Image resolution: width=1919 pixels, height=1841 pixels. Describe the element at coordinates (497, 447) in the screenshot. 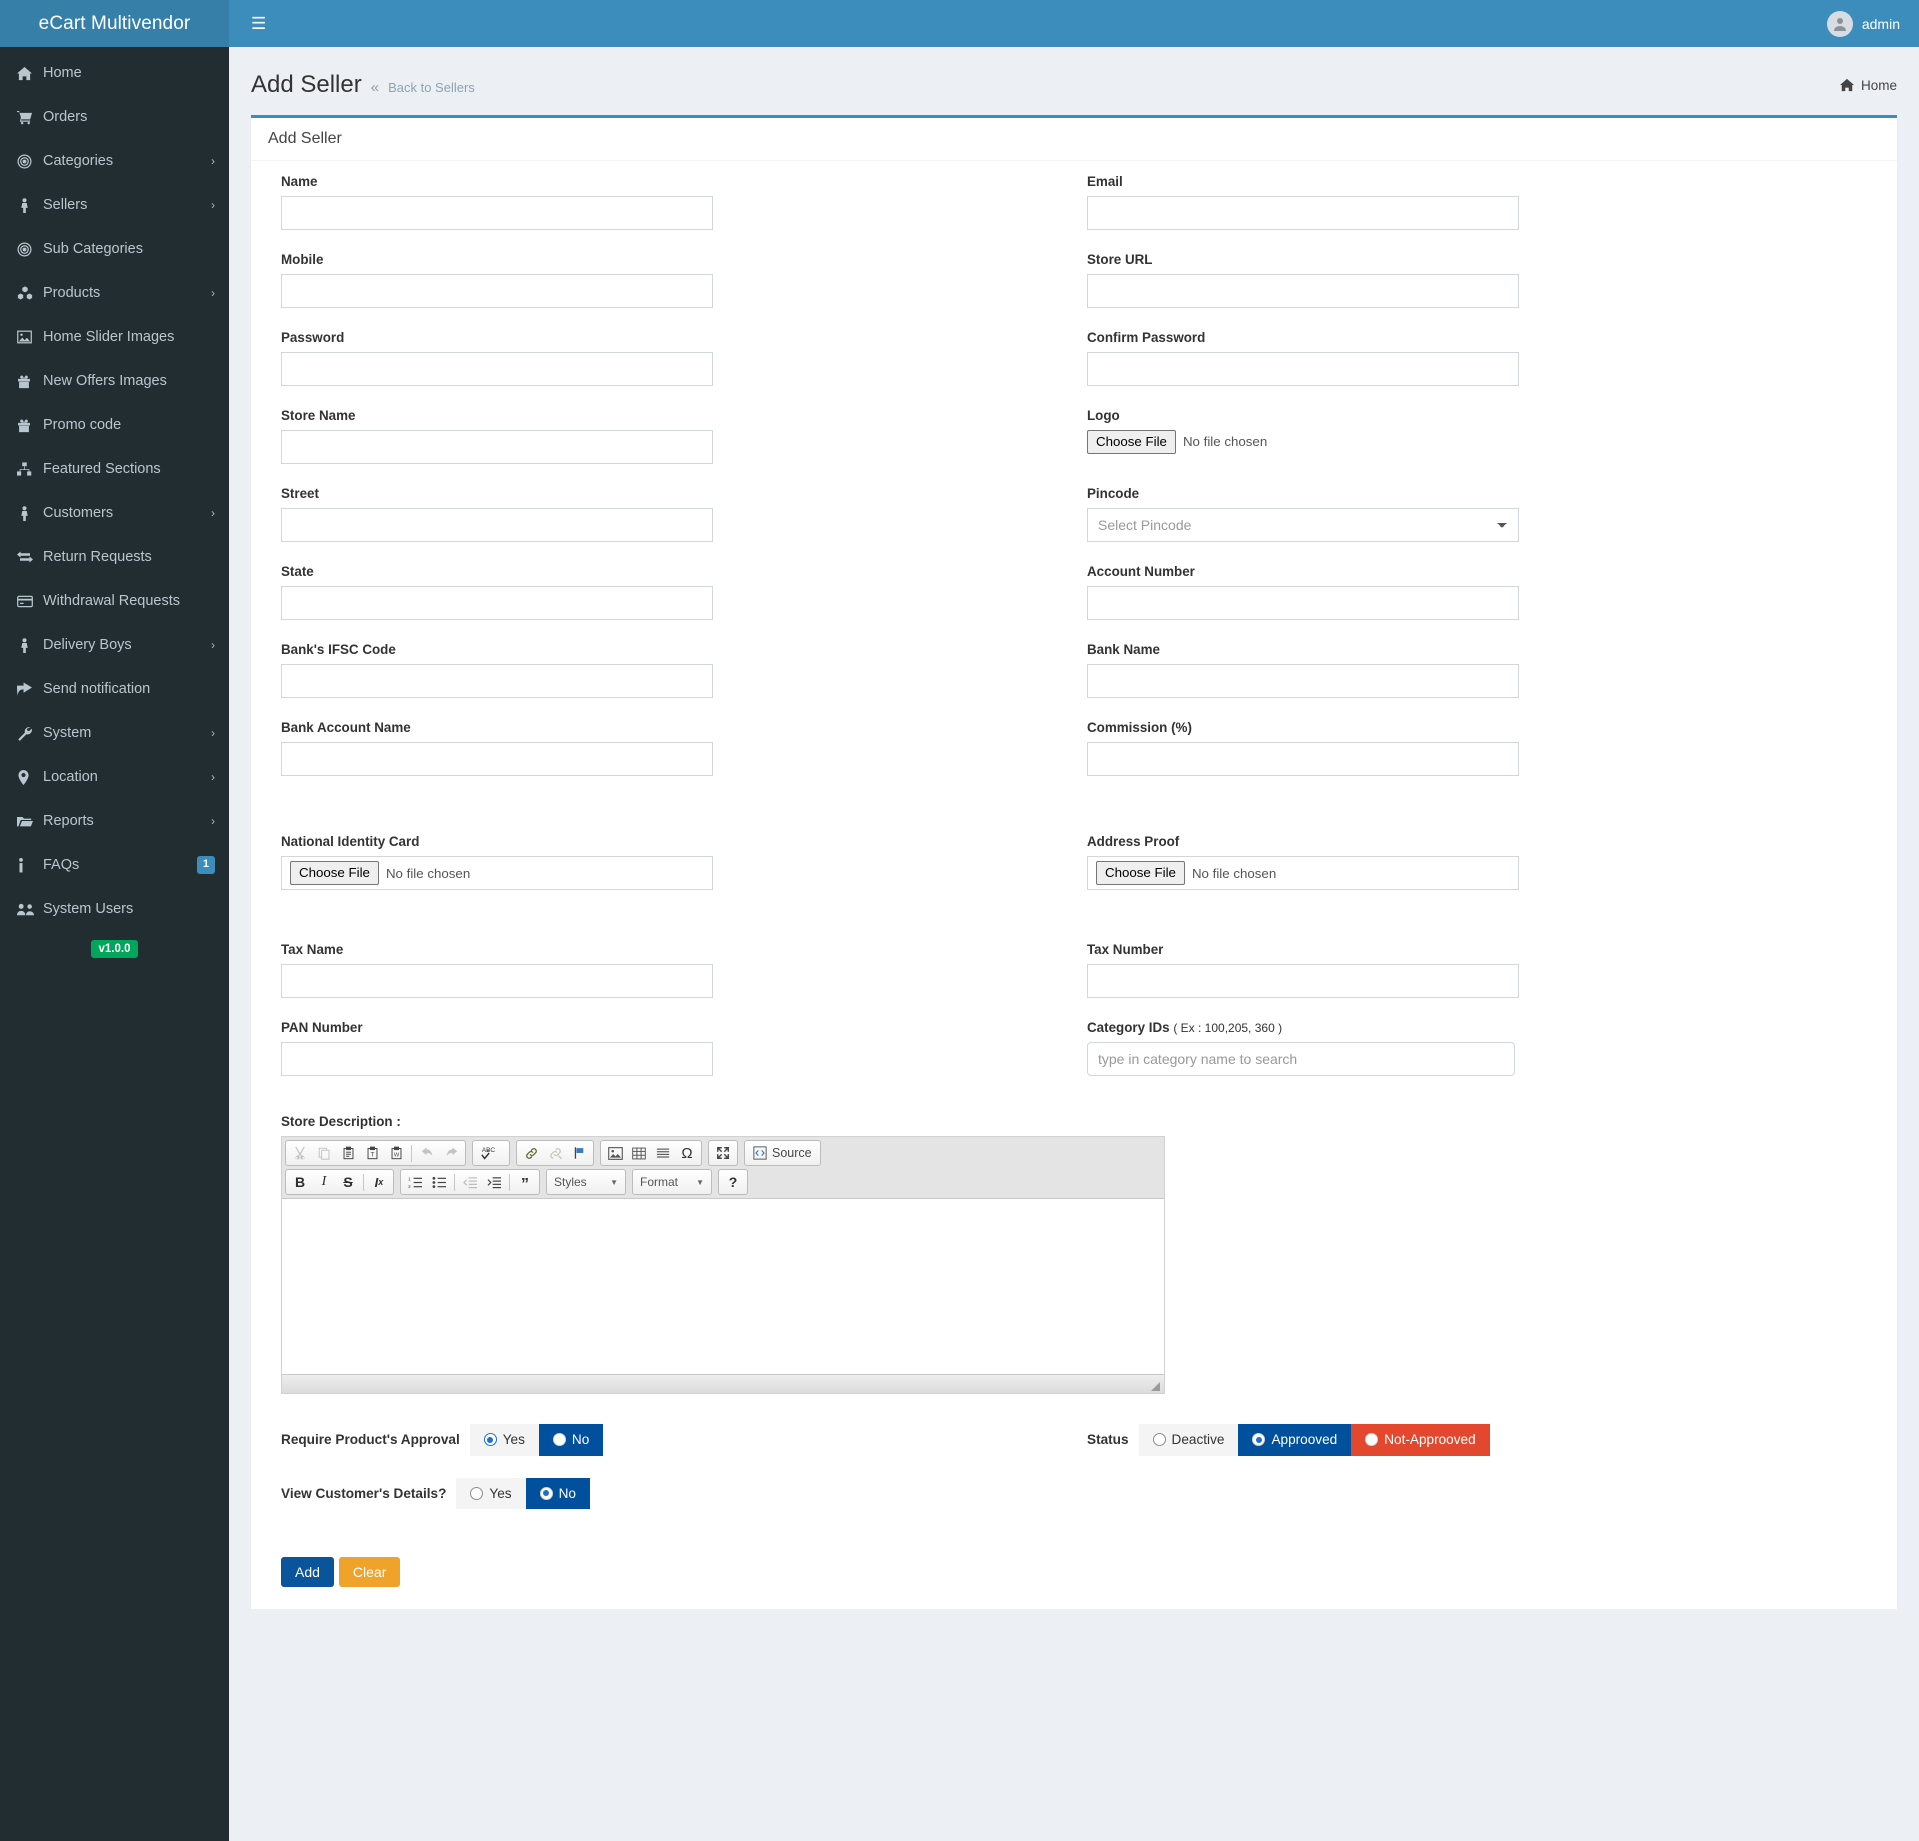

I see `store-name-input` at that location.